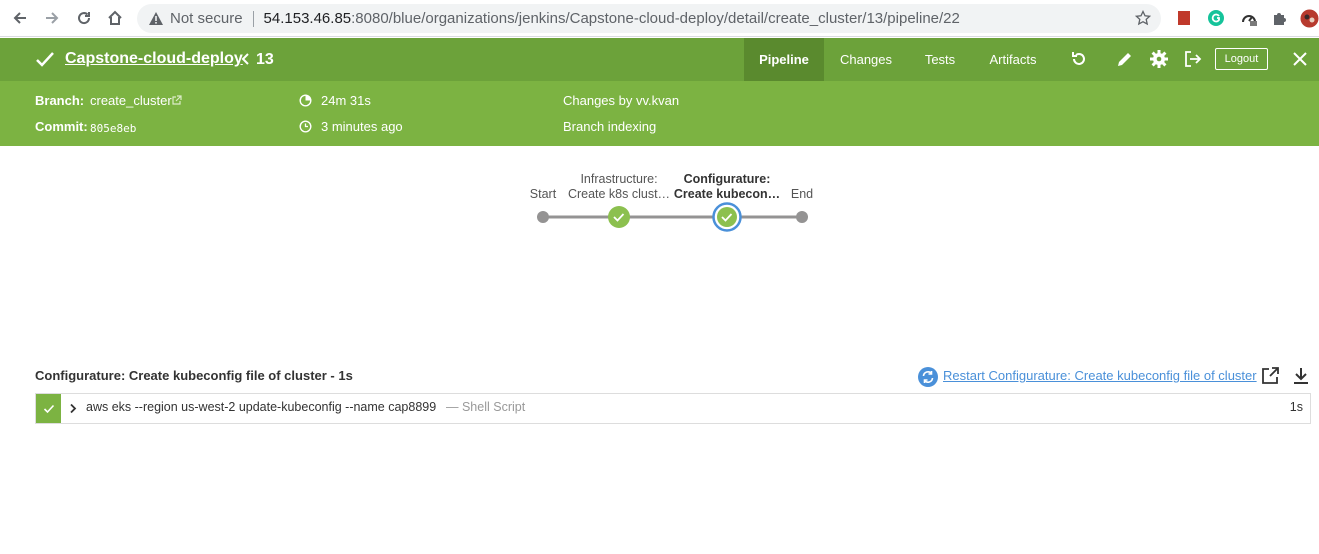  I want to click on stage-label-configurature-line1: Configurature:, so click(727, 179).